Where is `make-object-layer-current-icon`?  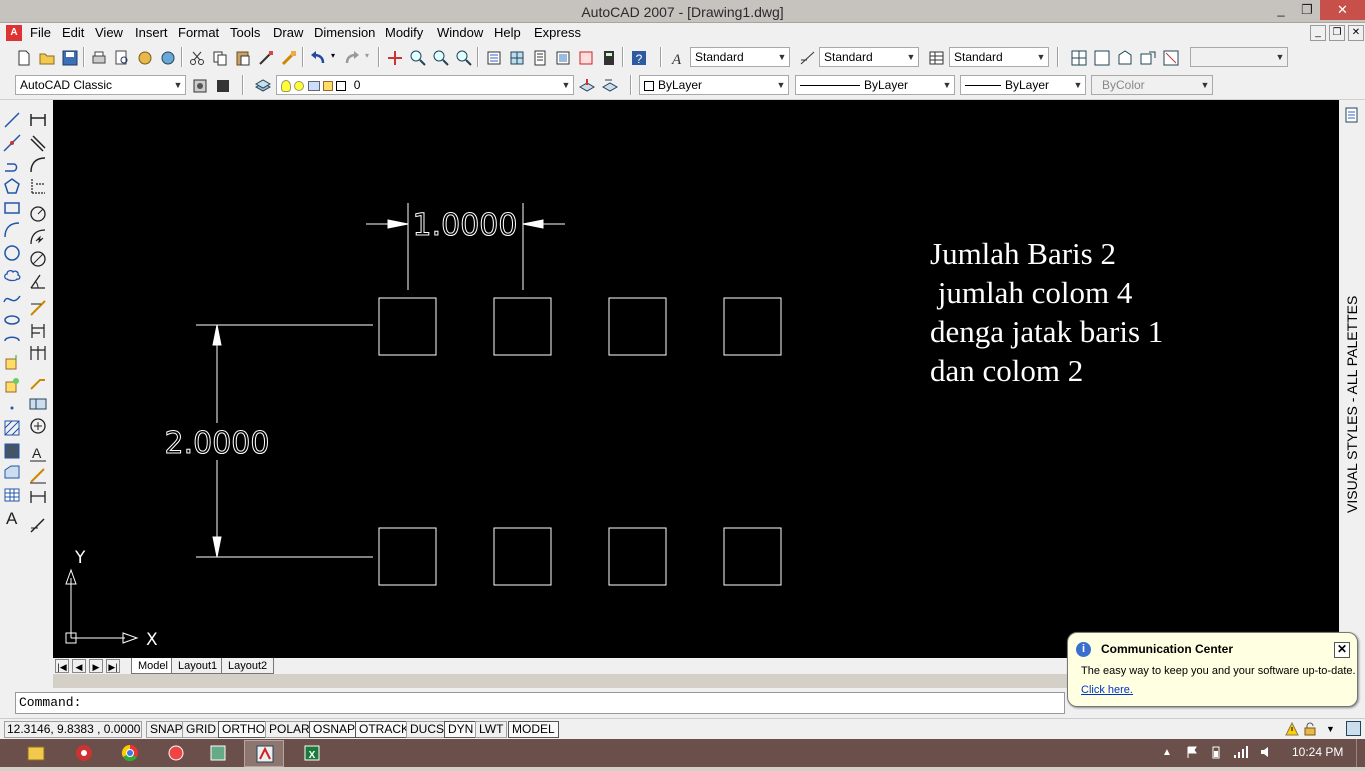 make-object-layer-current-icon is located at coordinates (586, 85).